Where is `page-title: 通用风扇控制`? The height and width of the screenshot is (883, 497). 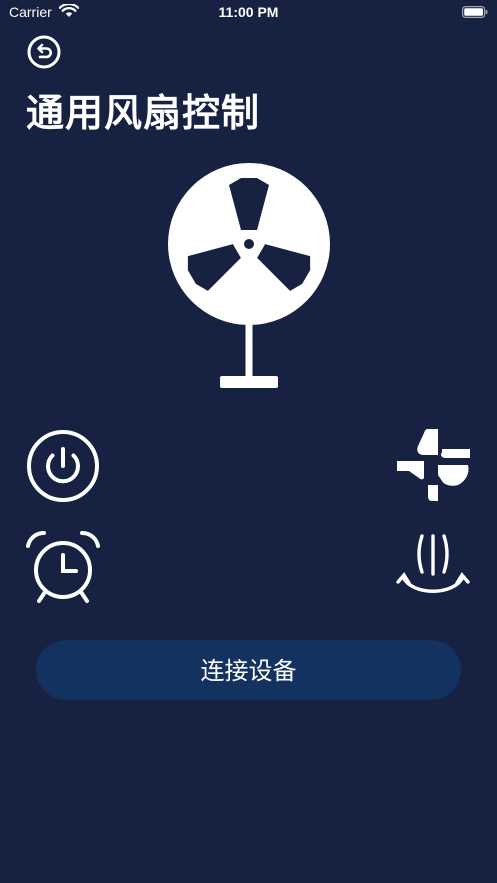
page-title: 通用风扇控制 is located at coordinates (143, 113).